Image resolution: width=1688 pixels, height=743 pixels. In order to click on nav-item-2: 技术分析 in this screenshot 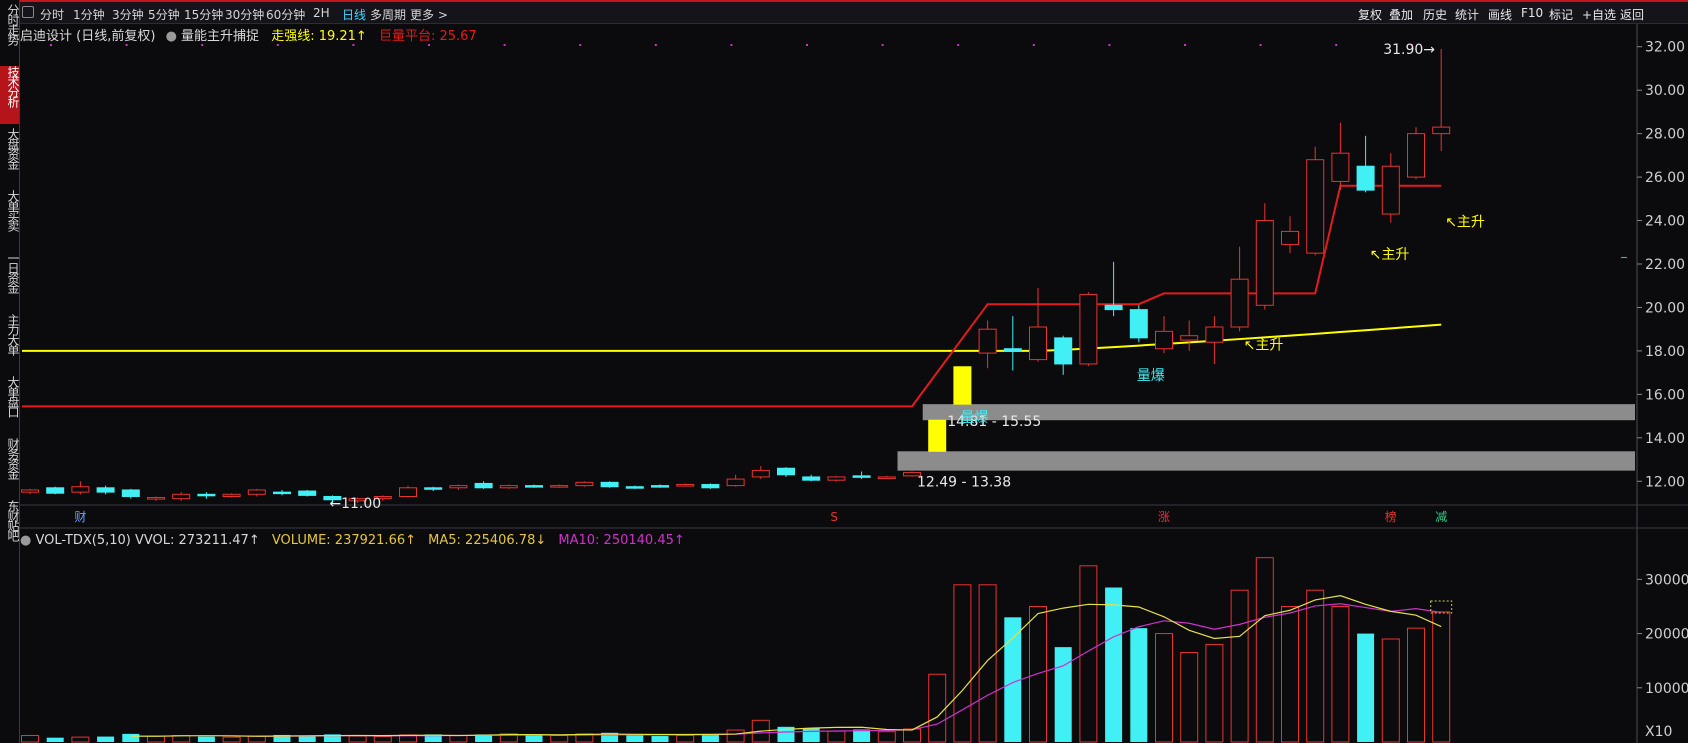, I will do `click(9, 95)`.